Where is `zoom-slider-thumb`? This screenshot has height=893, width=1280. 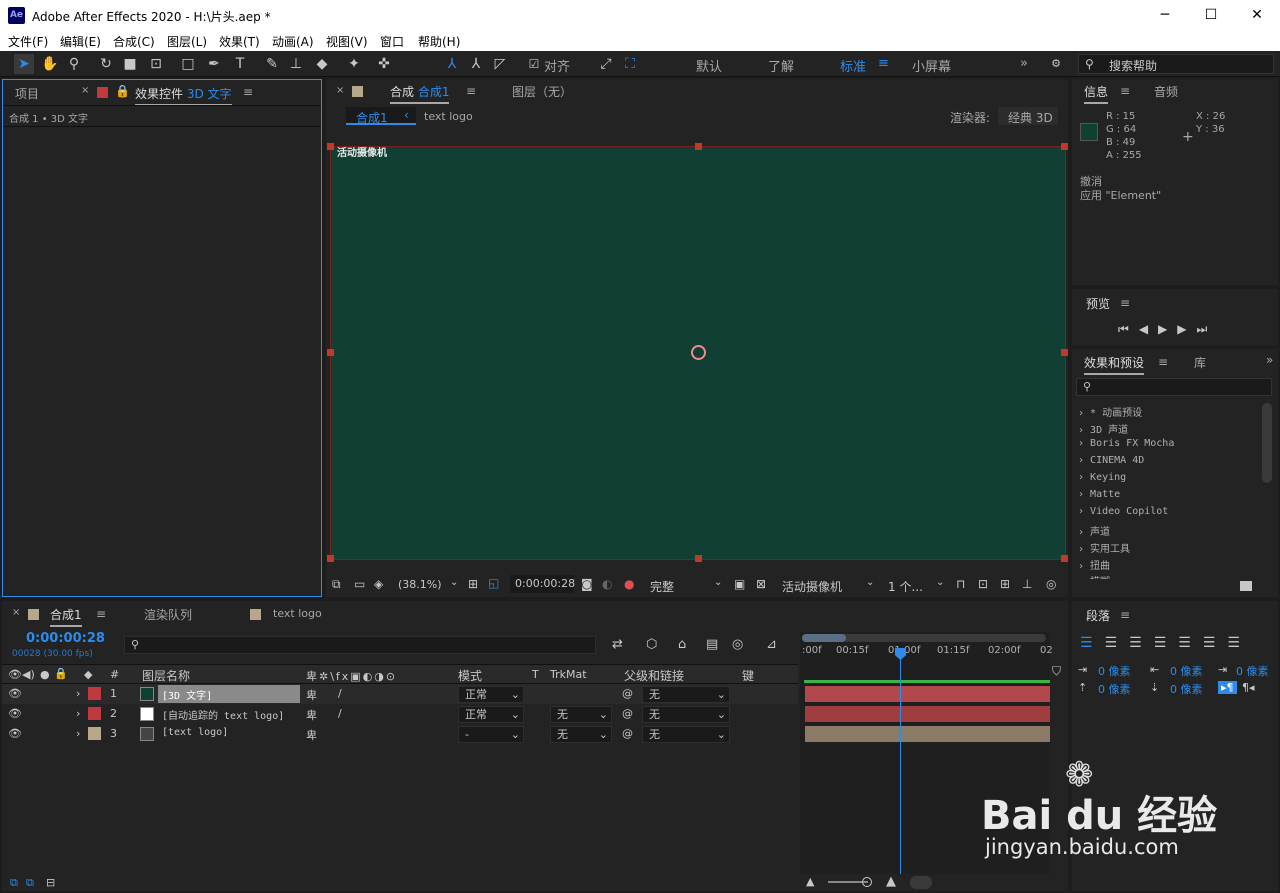
zoom-slider-thumb is located at coordinates (867, 882).